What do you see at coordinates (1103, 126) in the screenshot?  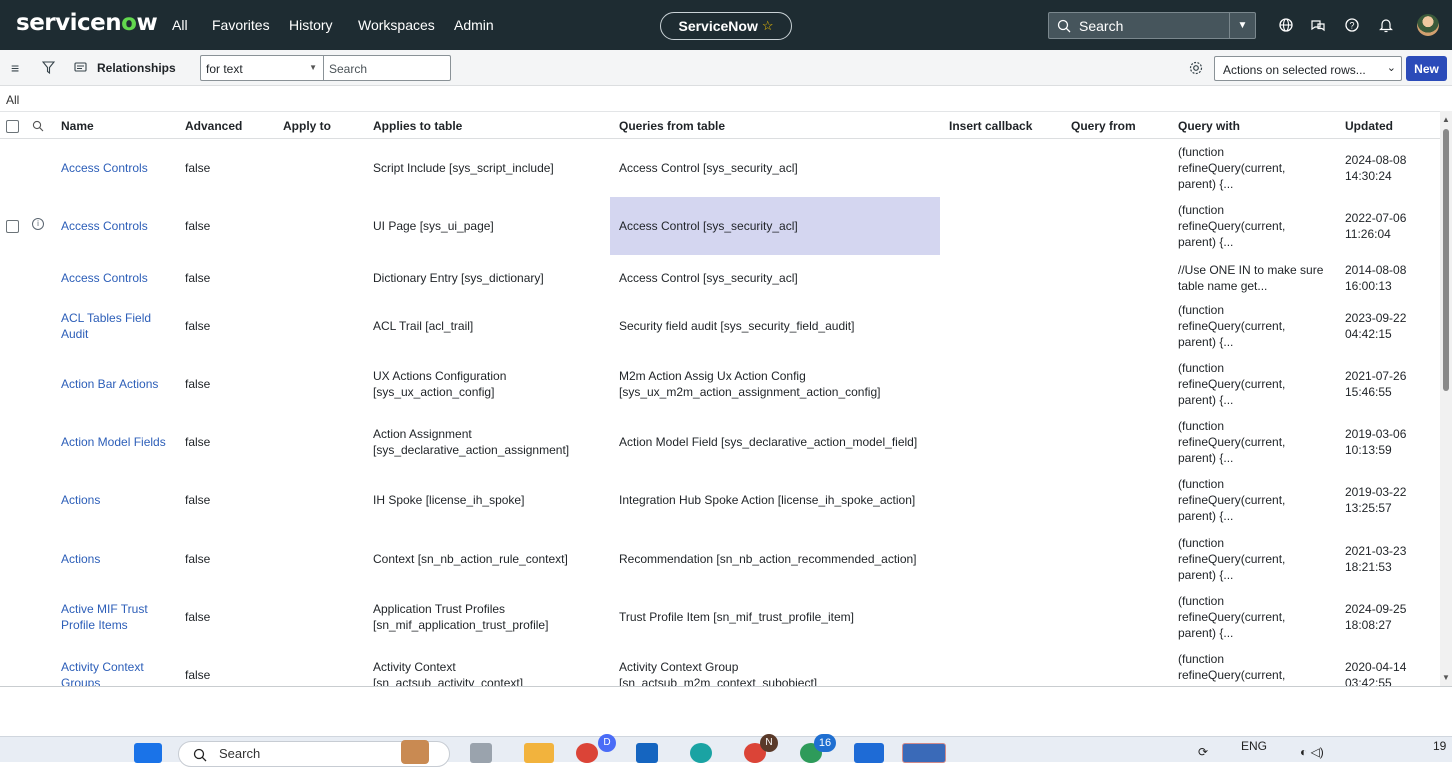 I see `column-query-from: Query from` at bounding box center [1103, 126].